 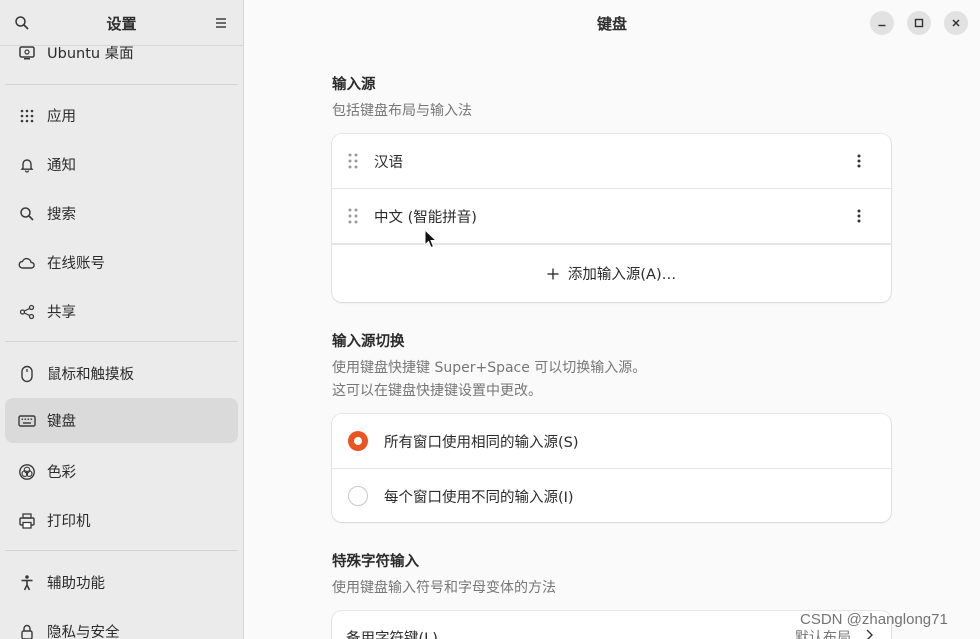 I want to click on radio-label: 所有窗口使用相同的输入源(S), so click(x=481, y=443).